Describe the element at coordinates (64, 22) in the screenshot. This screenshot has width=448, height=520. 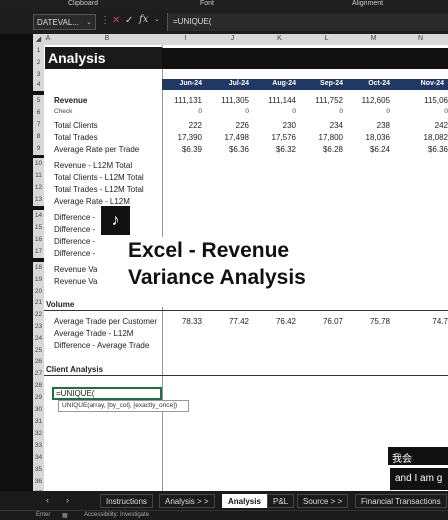
I see `name-box: DATEVAL... ⌄` at that location.